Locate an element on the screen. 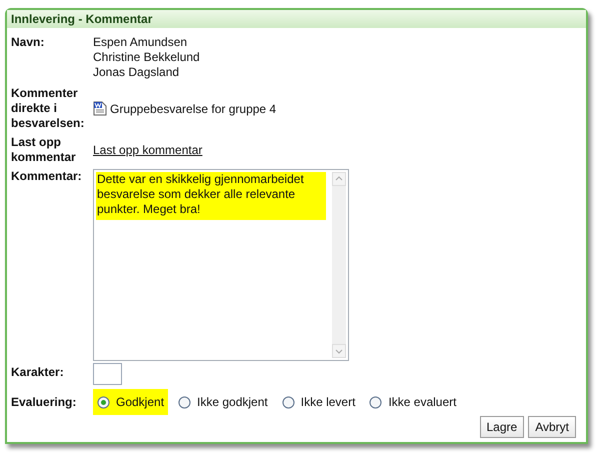 The width and height of the screenshot is (604, 465). student-name: Christine Bekkelund is located at coordinates (146, 57).